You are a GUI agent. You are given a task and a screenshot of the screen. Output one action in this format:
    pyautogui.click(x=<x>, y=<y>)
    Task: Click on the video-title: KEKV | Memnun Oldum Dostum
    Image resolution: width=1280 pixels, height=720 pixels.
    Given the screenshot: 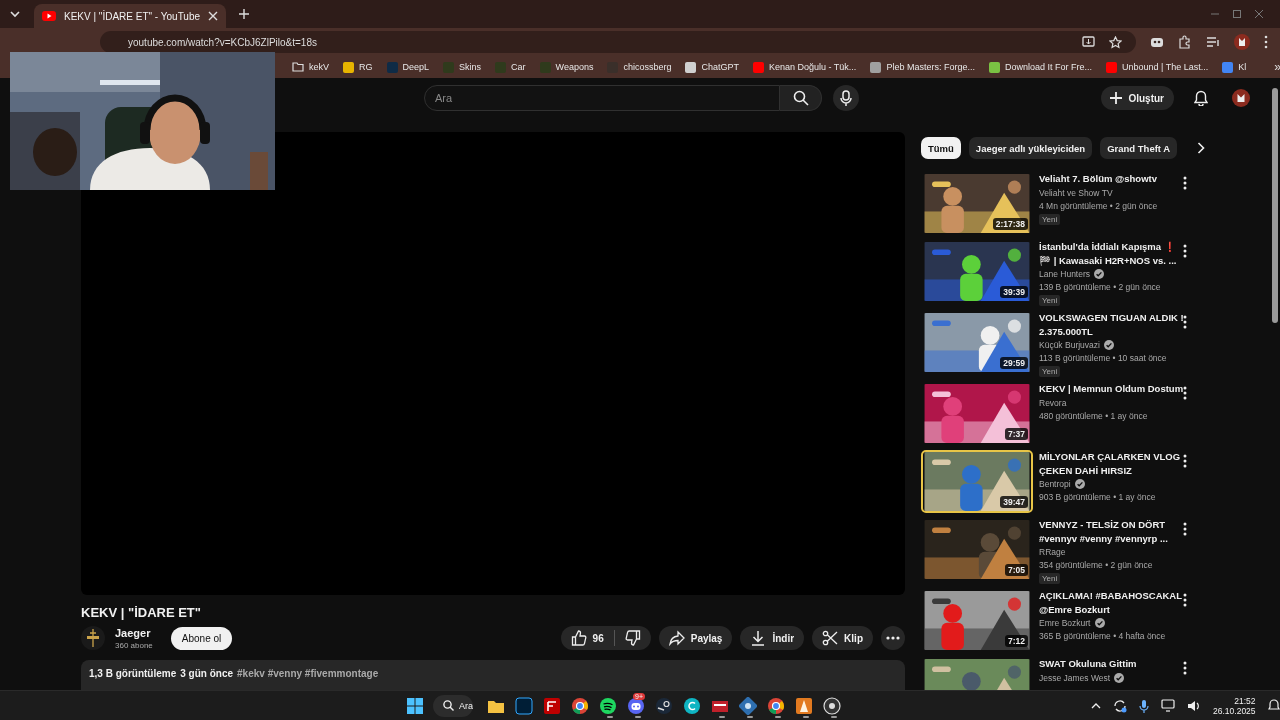 What is the action you would take?
    pyautogui.click(x=1111, y=389)
    